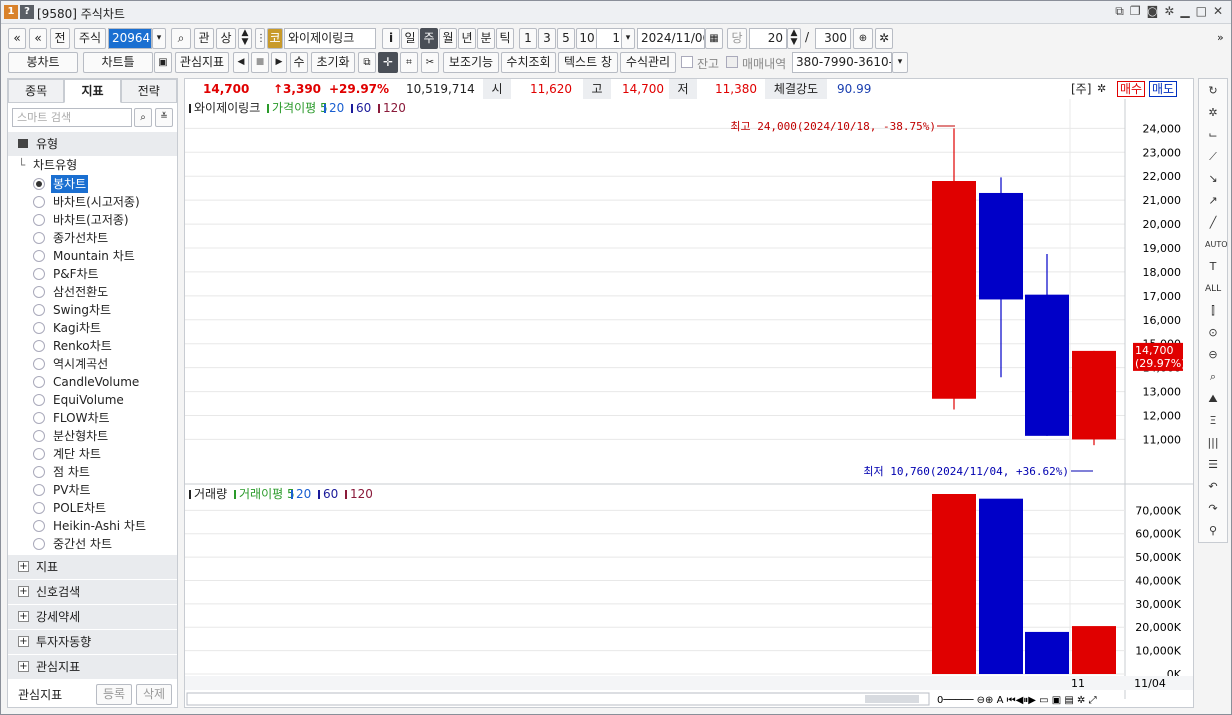  Describe the element at coordinates (1216, 245) in the screenshot. I see `auto-line-icon: AUTO` at that location.